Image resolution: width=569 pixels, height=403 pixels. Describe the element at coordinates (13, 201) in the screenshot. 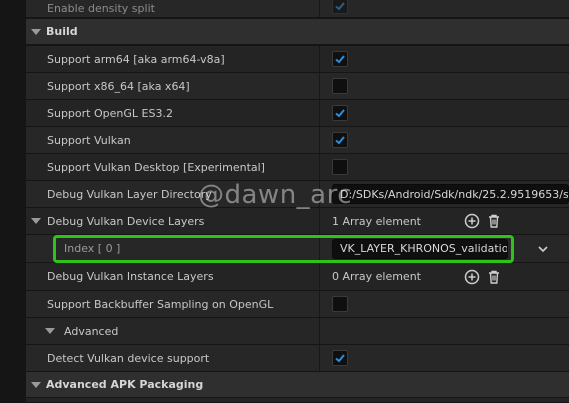

I see `left-gutter` at that location.